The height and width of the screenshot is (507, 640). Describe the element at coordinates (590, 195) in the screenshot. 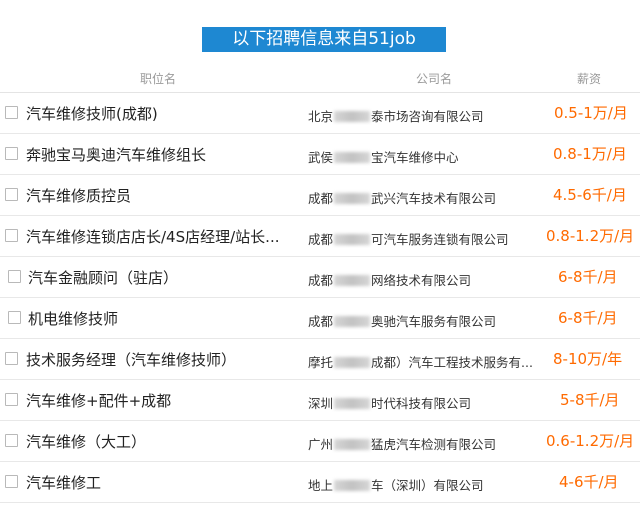

I see `salary: 4.5-6千/月` at that location.